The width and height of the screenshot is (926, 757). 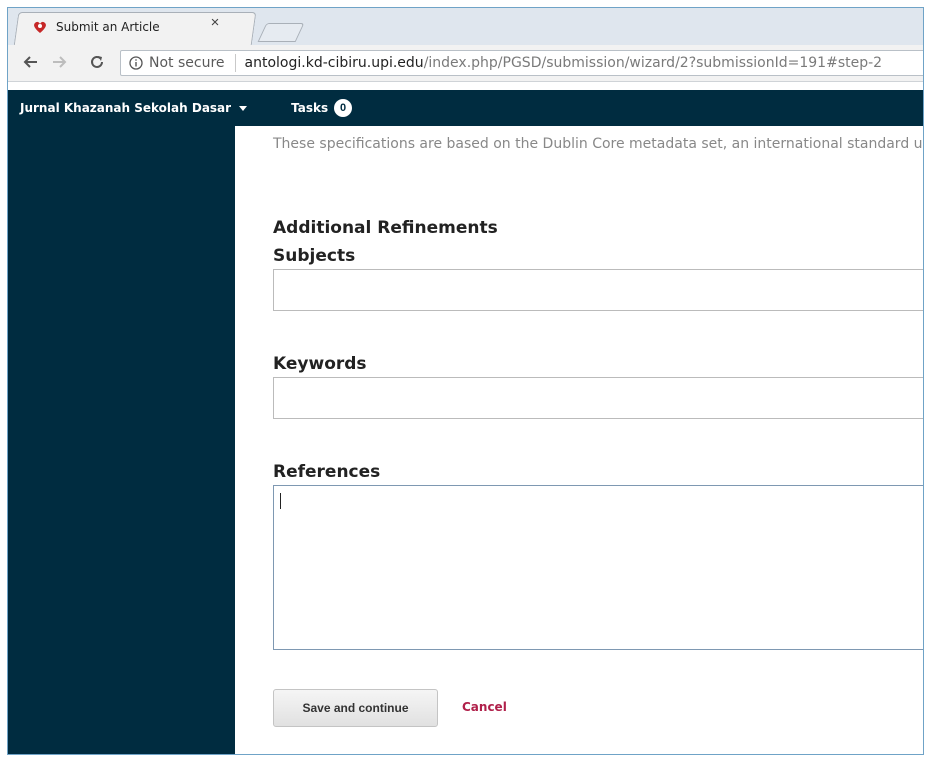 I want to click on reload-icon, so click(x=97, y=61).